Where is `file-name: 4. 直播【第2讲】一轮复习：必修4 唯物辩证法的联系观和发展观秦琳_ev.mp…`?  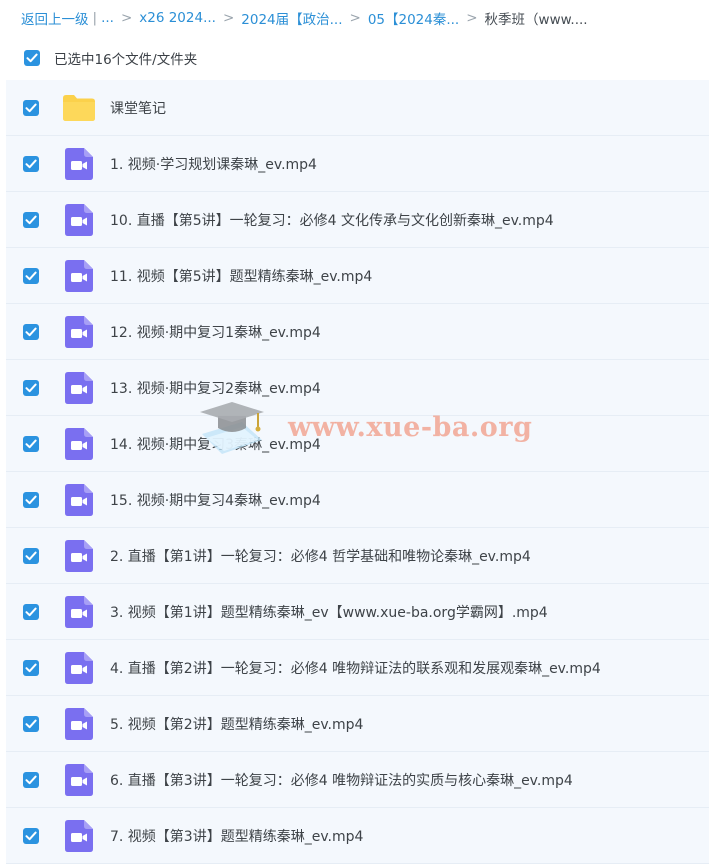
file-name: 4. 直播【第2讲】一轮复习：必修4 唯物辩证法的联系观和发展观秦琳_ev.mp… is located at coordinates (355, 668).